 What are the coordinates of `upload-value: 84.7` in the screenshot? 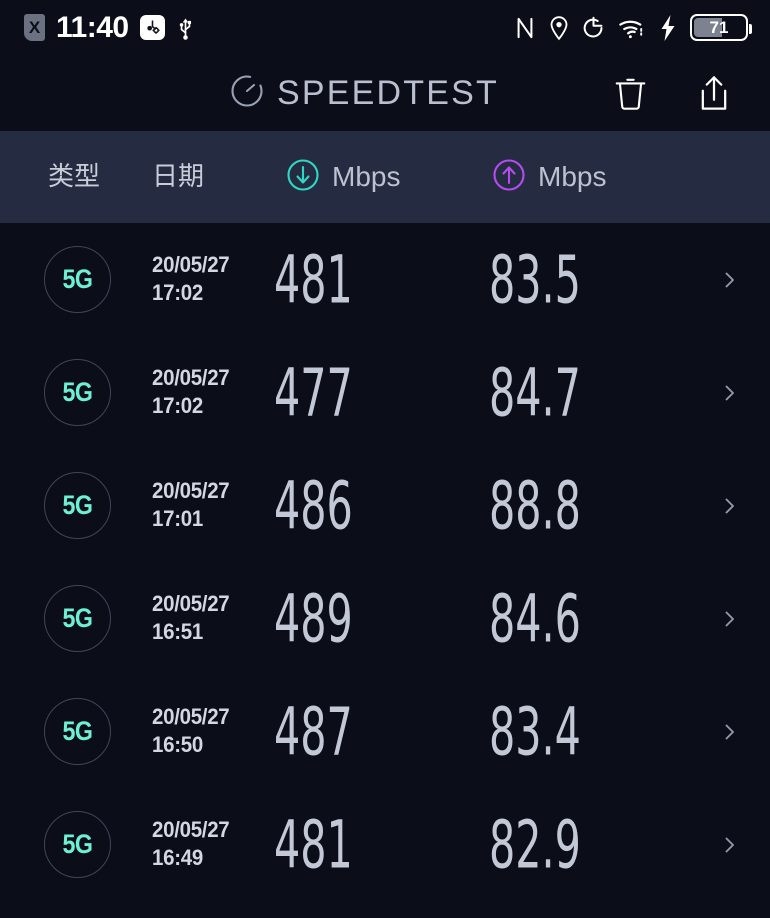 It's located at (535, 392).